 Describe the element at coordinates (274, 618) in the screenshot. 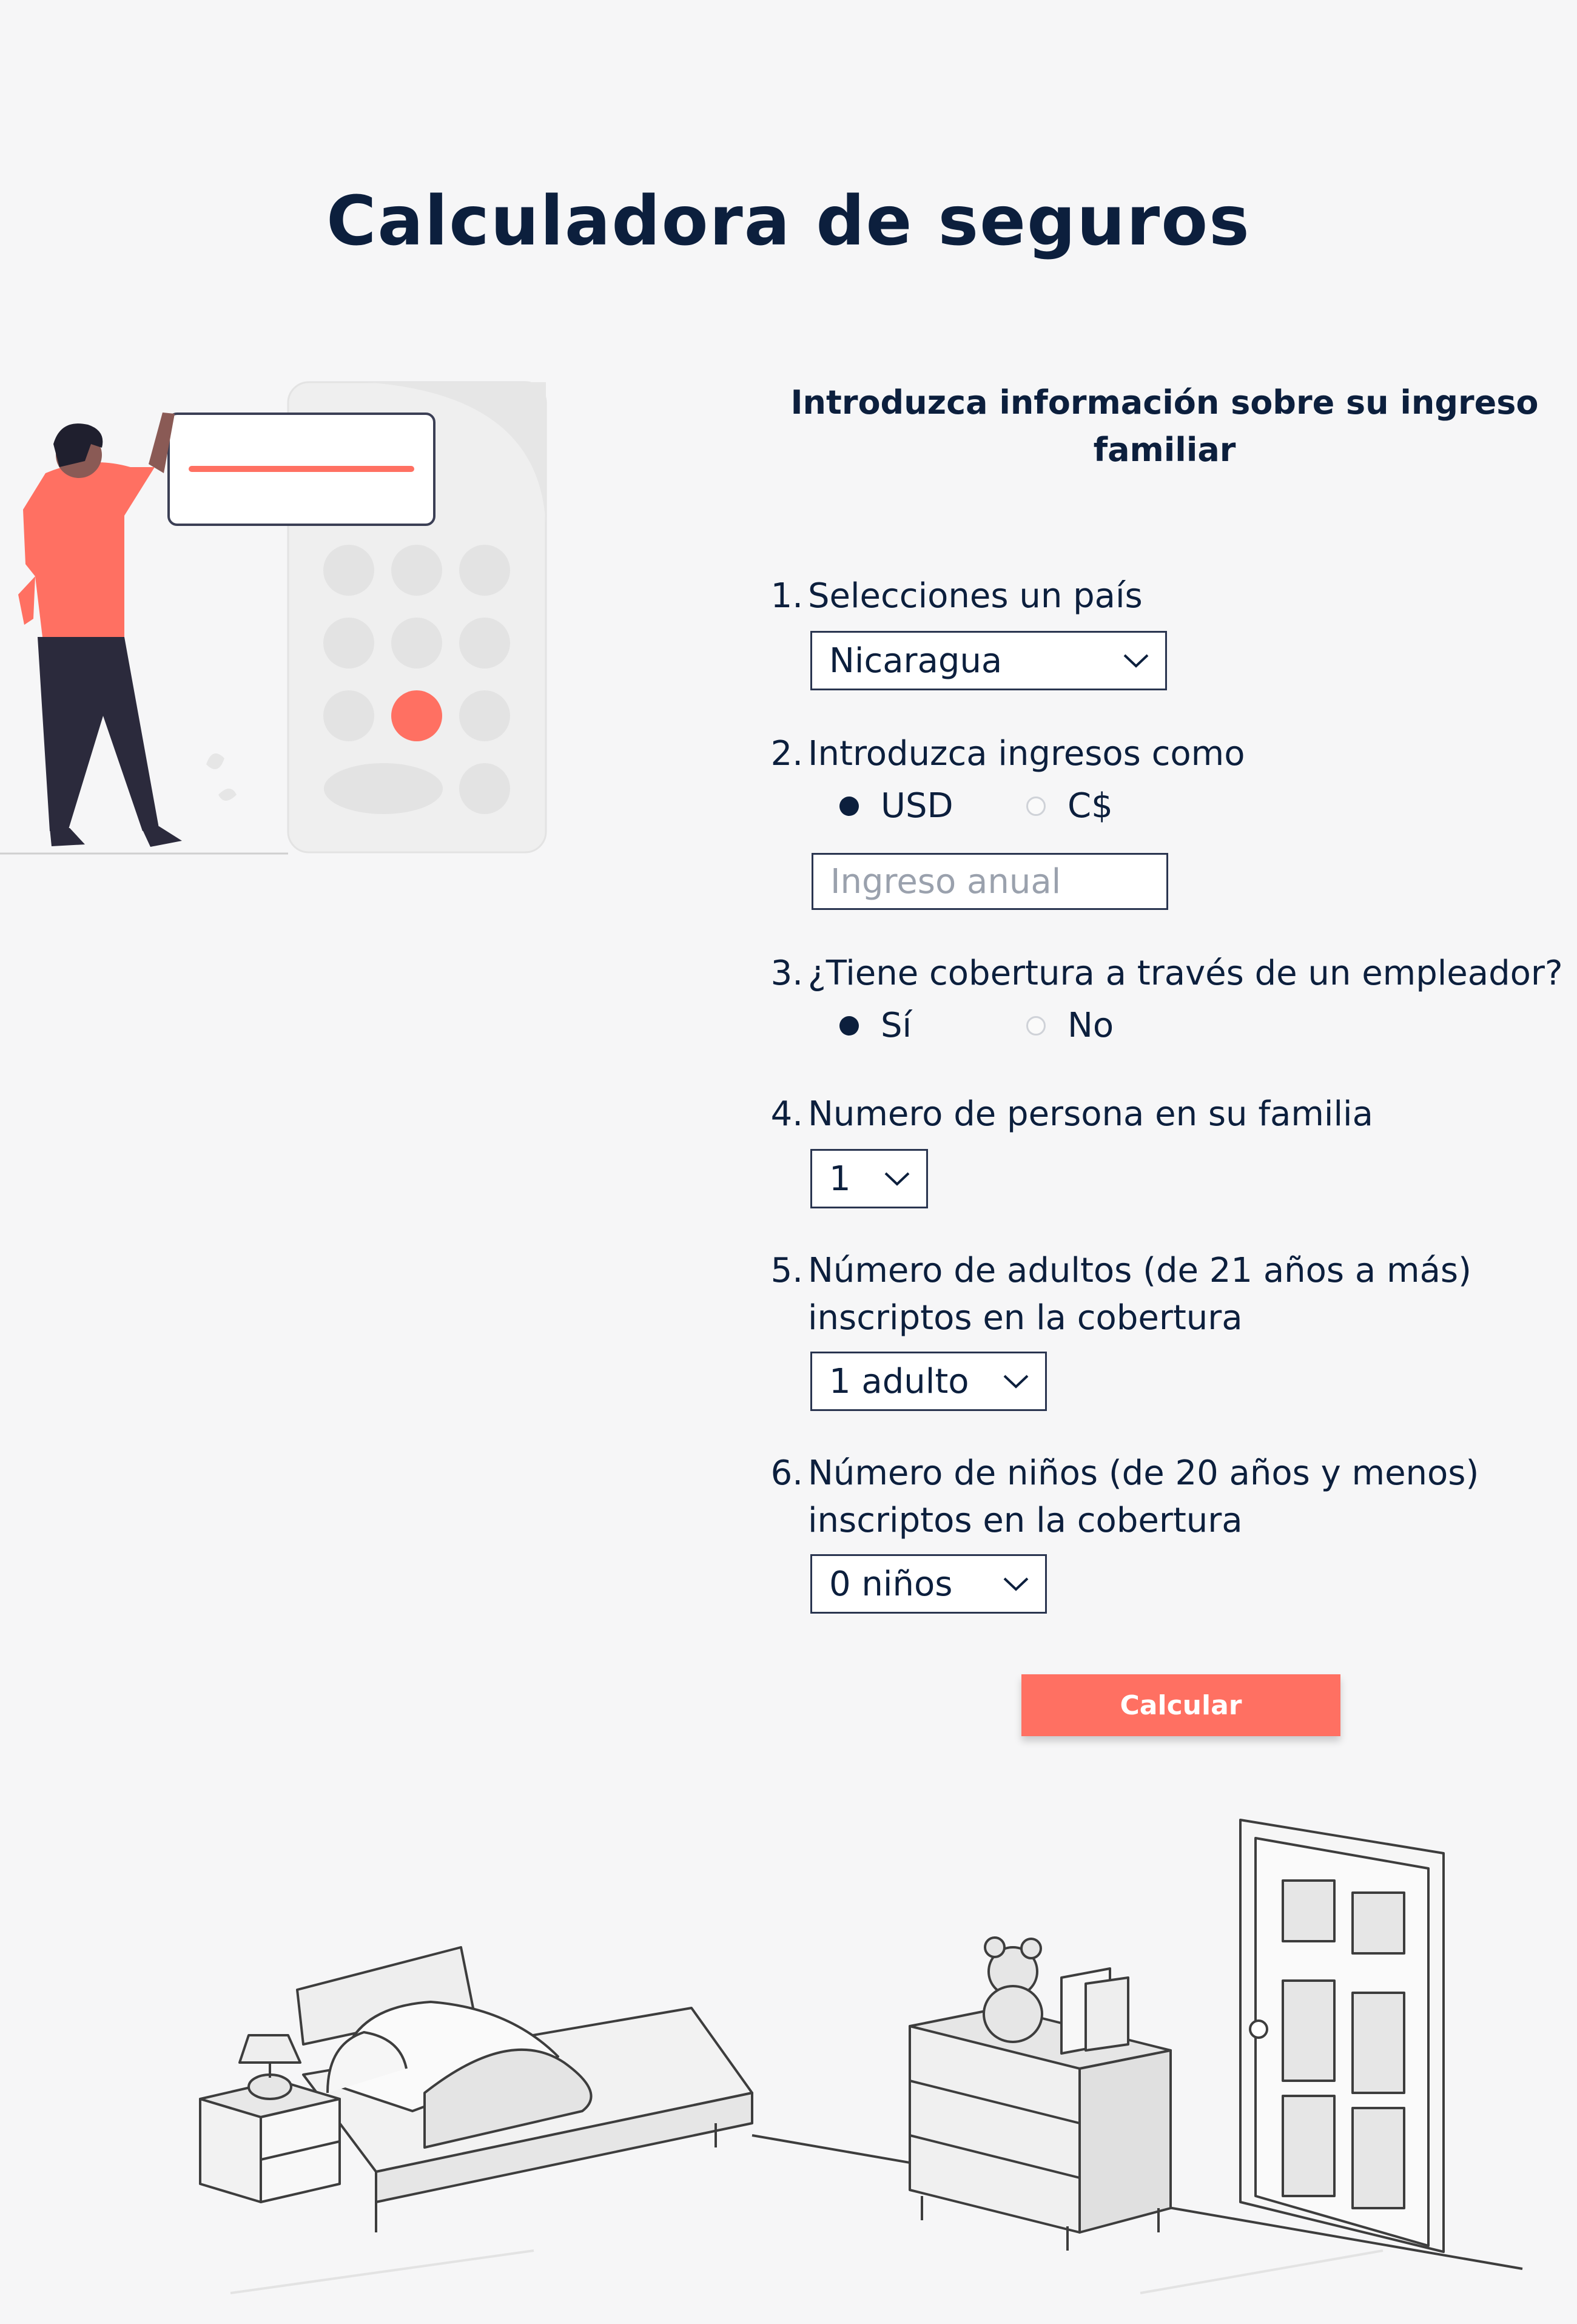

I see `person-calculator-illustration` at that location.